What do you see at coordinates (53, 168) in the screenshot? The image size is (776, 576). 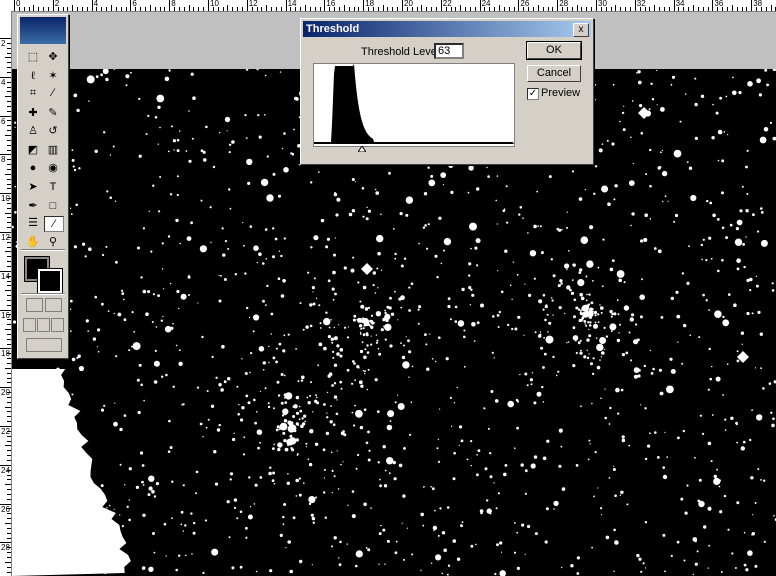 I see `dodge-tool-icon: ◉` at bounding box center [53, 168].